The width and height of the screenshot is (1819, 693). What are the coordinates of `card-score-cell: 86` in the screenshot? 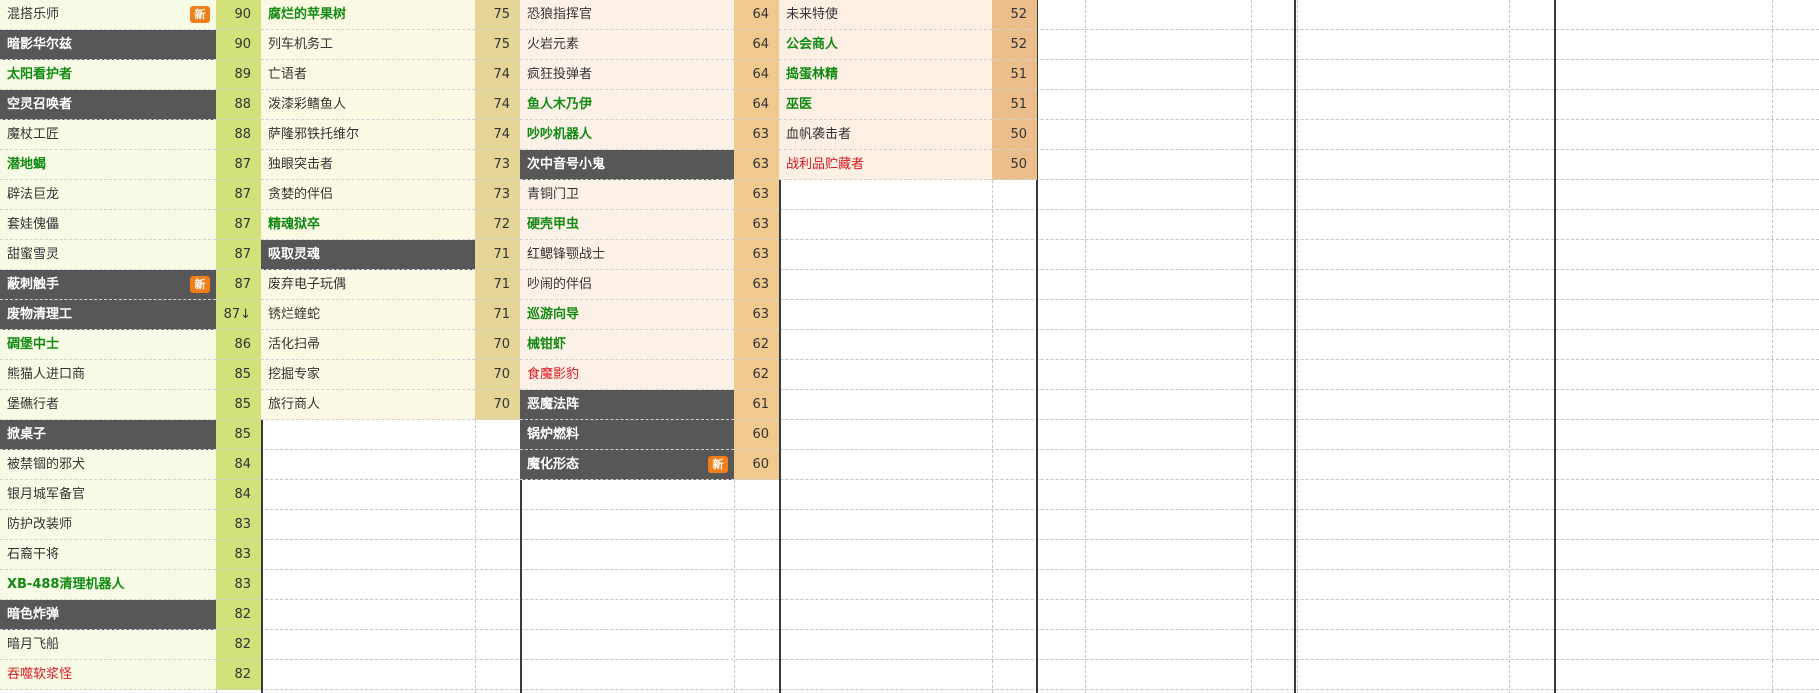 It's located at (238, 345).